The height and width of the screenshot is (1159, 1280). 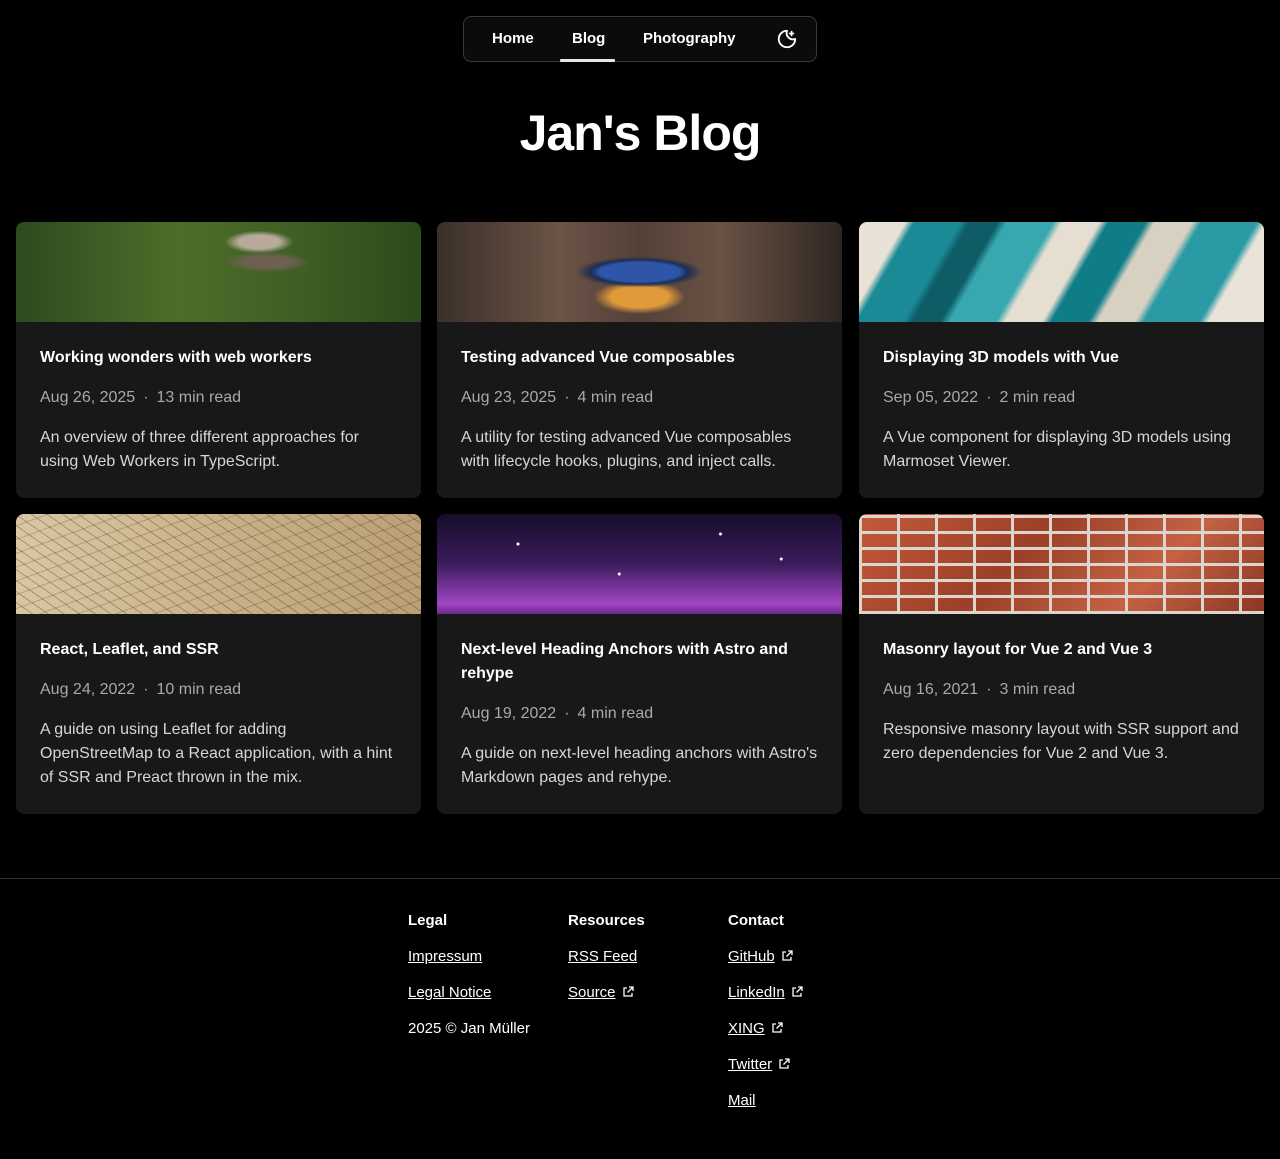 What do you see at coordinates (588, 39) in the screenshot?
I see `nav-blog-link: Blog` at bounding box center [588, 39].